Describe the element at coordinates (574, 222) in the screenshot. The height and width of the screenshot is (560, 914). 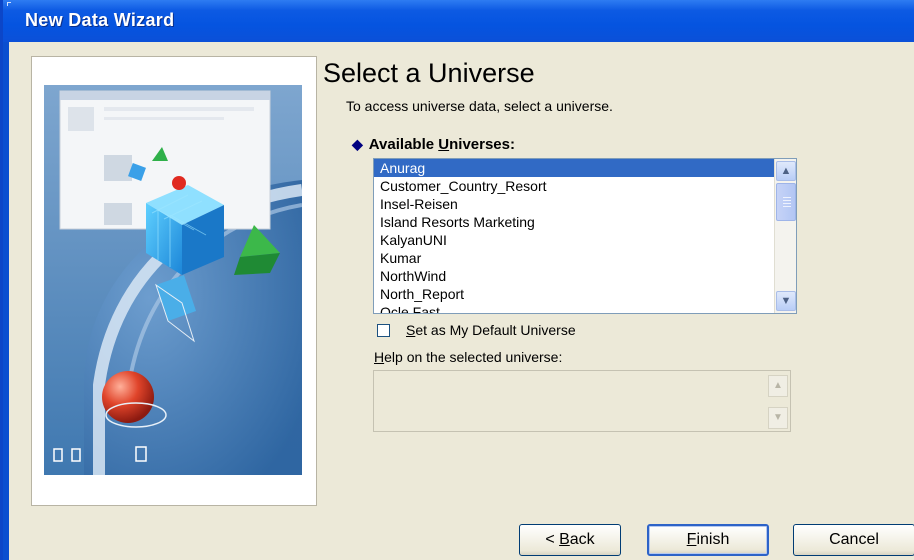
I see `universe-list-item: Island Resorts Marketing` at that location.